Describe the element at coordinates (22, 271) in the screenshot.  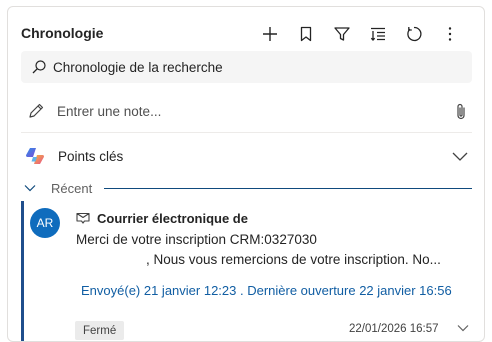
I see `activity-accent-bar` at that location.